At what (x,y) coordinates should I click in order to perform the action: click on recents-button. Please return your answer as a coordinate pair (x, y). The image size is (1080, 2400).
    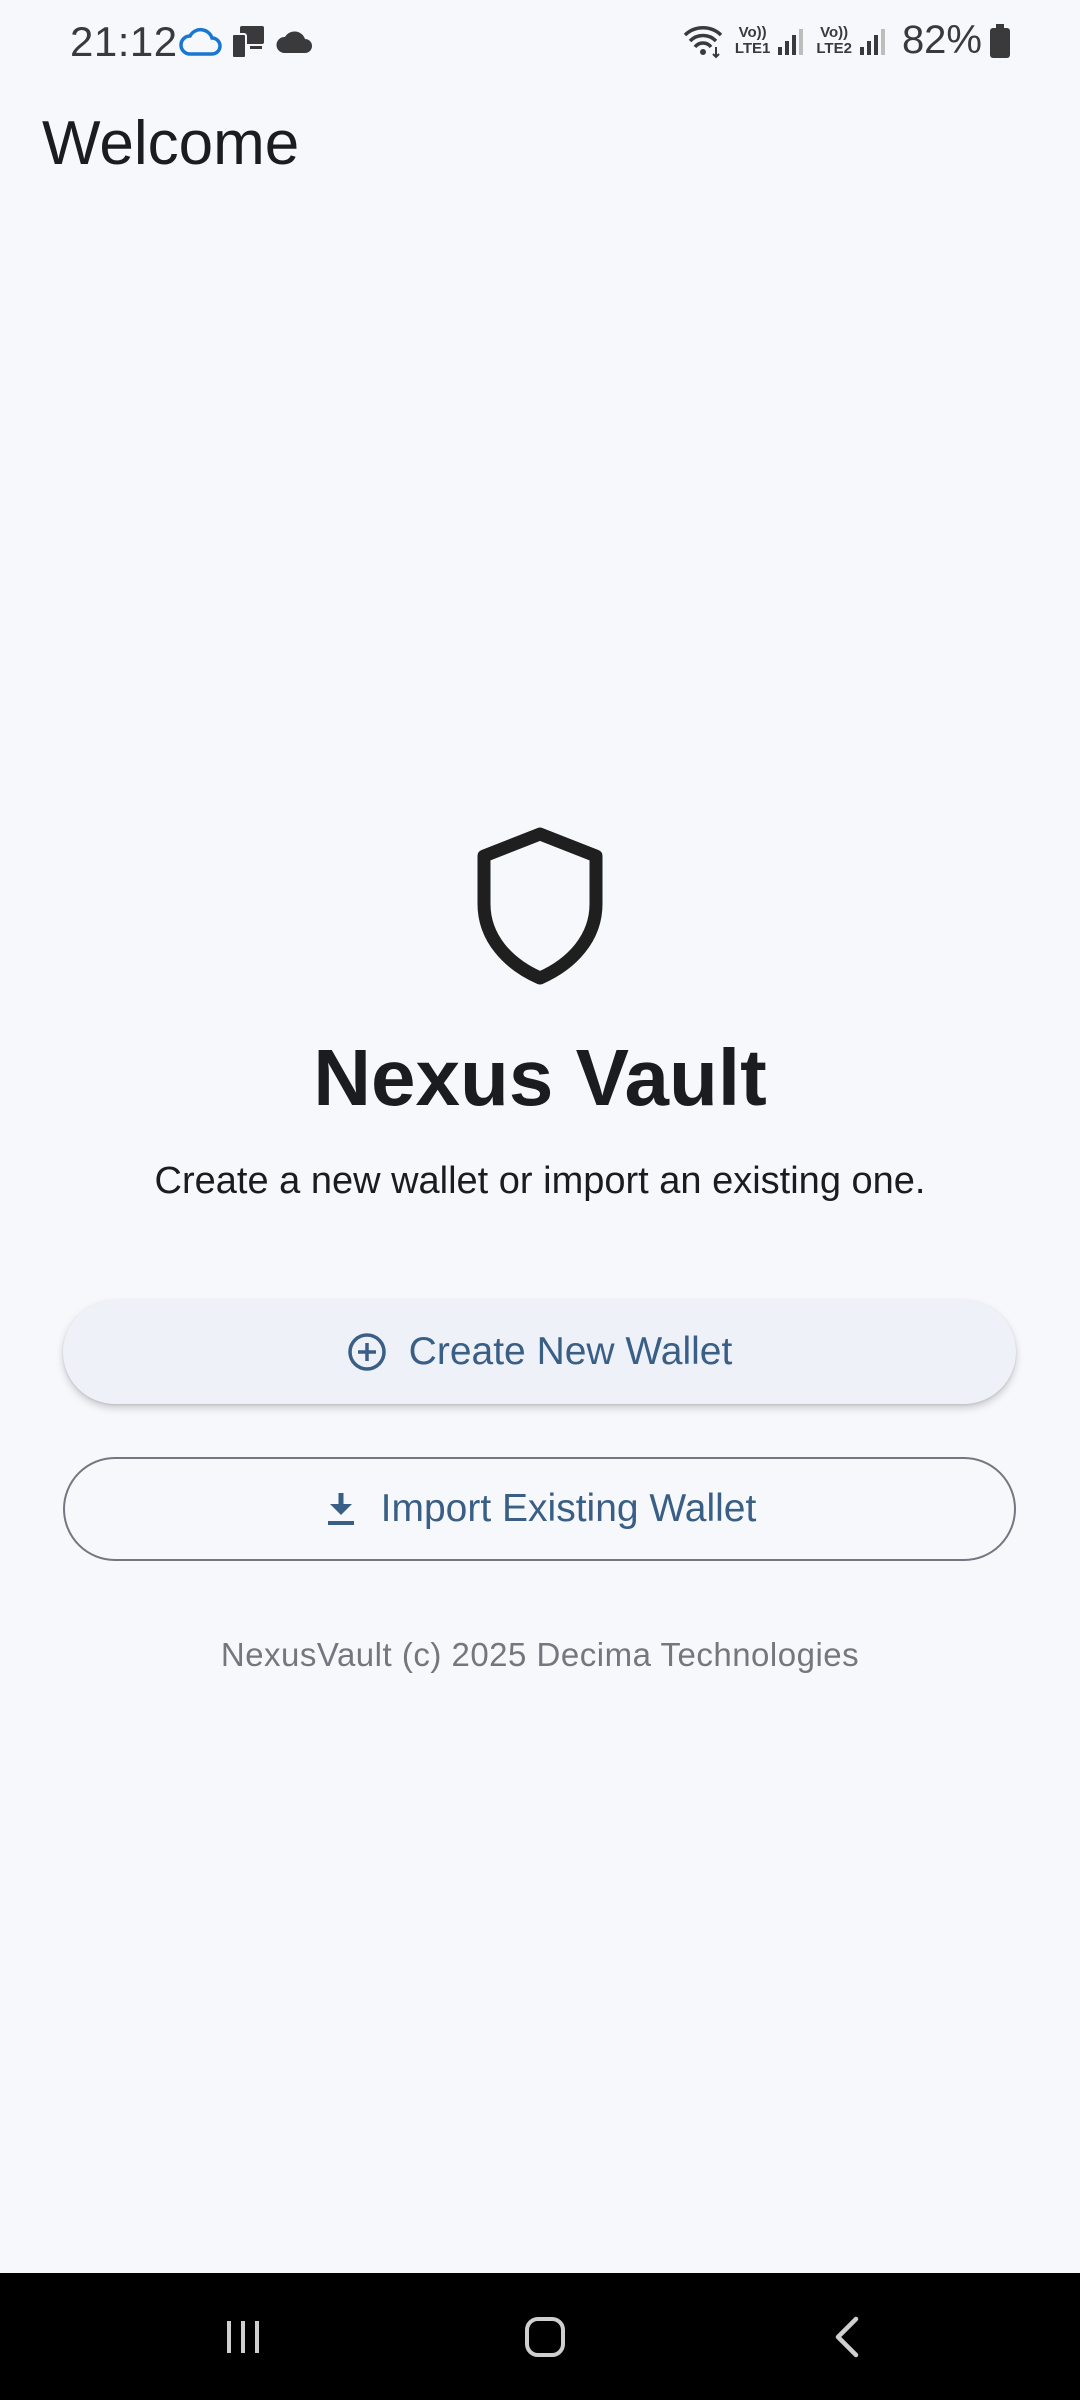
    Looking at the image, I should click on (243, 2336).